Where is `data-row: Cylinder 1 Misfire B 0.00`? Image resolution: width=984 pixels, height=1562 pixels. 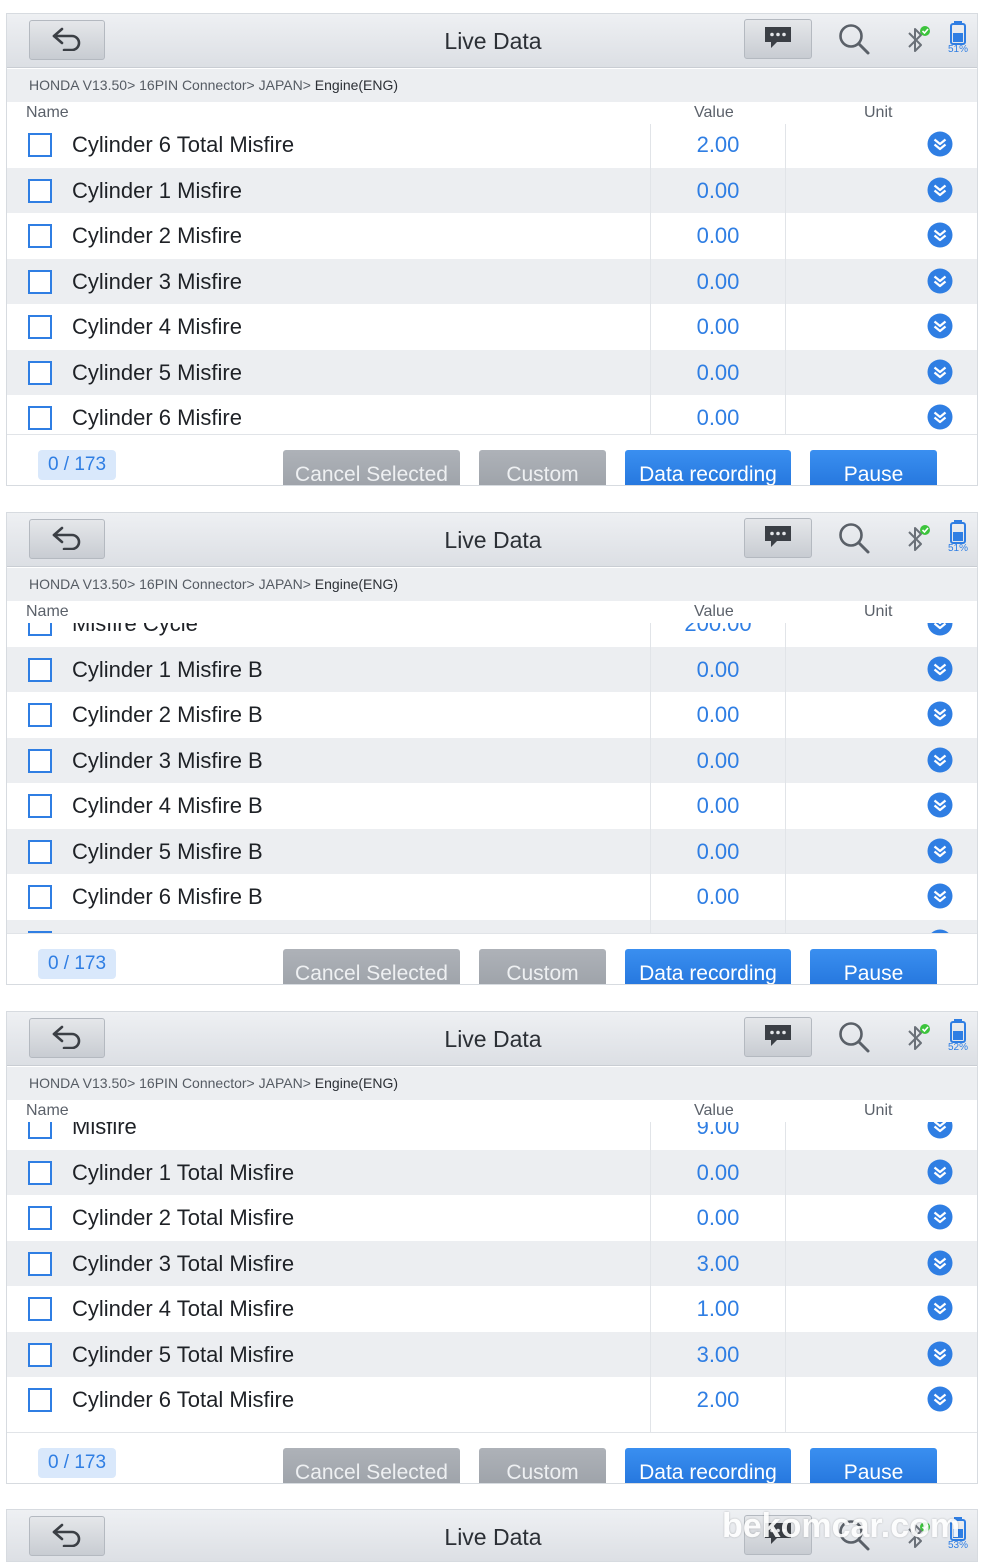 data-row: Cylinder 1 Misfire B 0.00 is located at coordinates (492, 669).